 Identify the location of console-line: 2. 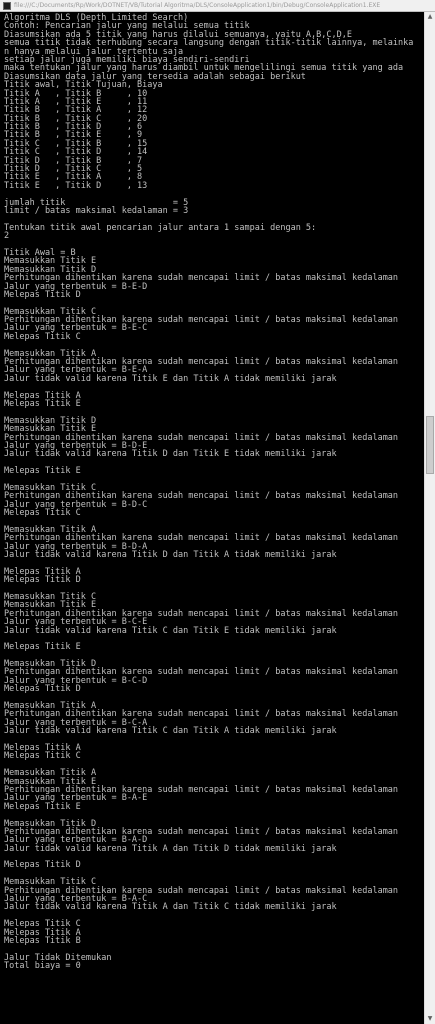
(7, 236).